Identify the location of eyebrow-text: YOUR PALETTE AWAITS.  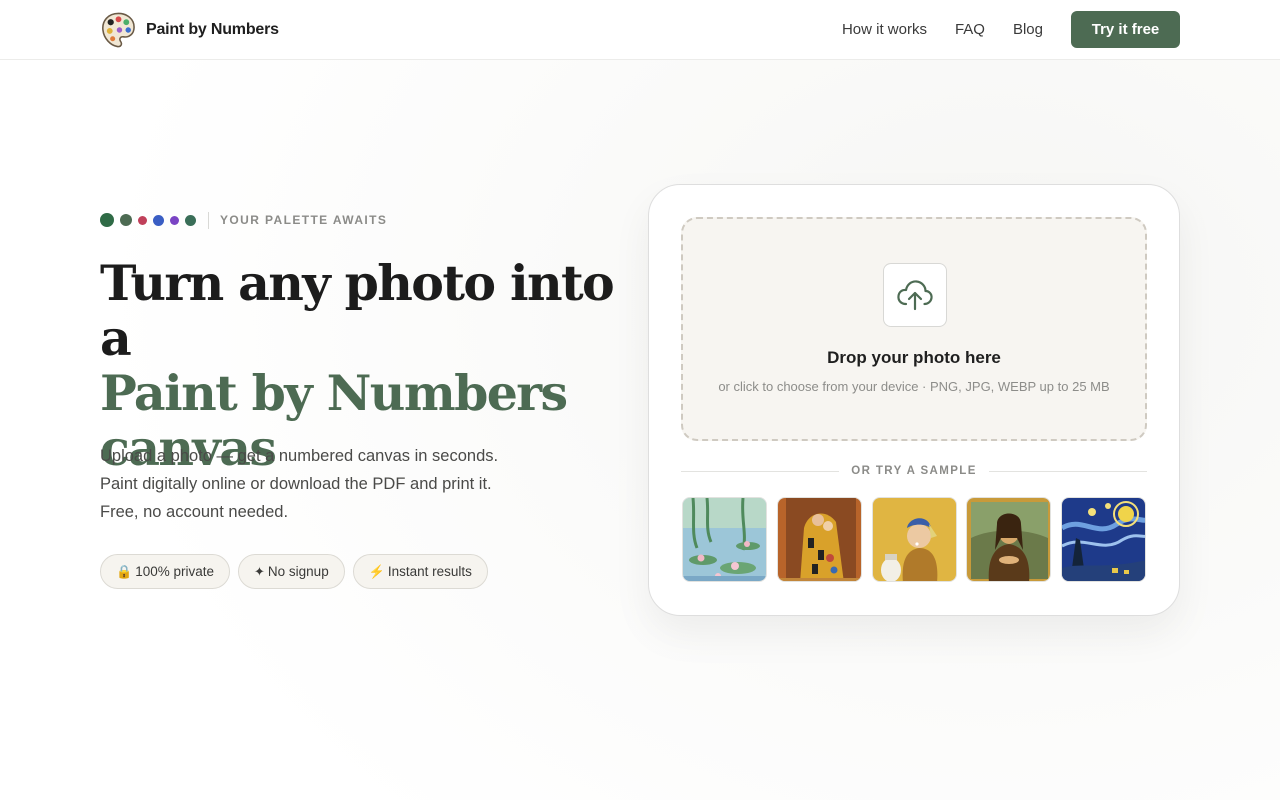
(304, 220).